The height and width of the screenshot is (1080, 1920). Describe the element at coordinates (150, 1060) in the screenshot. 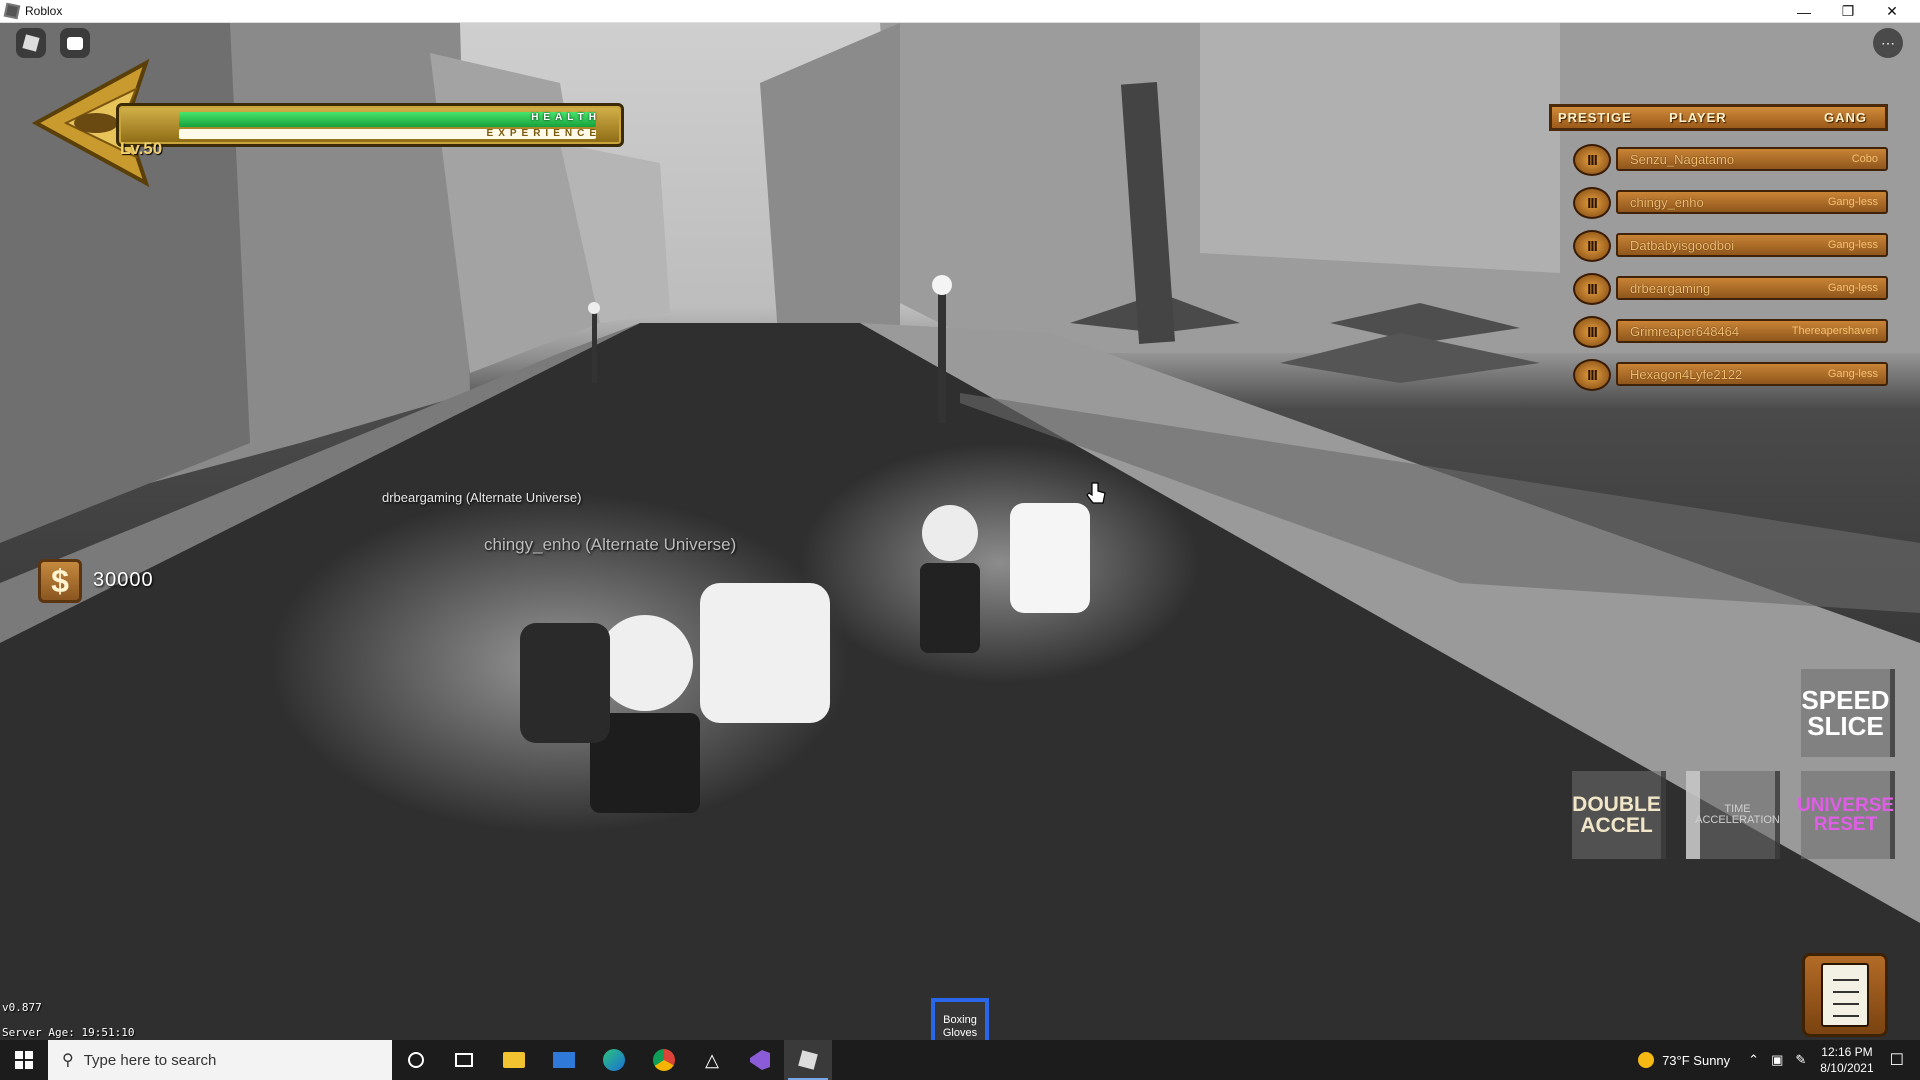

I see `search-placeholder: Type here to search` at that location.